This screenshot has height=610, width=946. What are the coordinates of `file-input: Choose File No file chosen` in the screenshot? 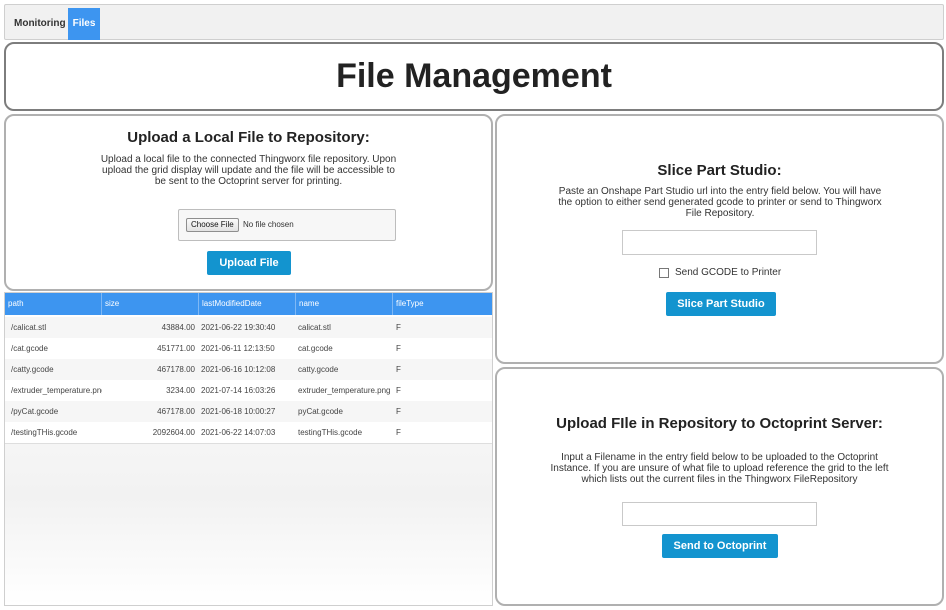 It's located at (287, 225).